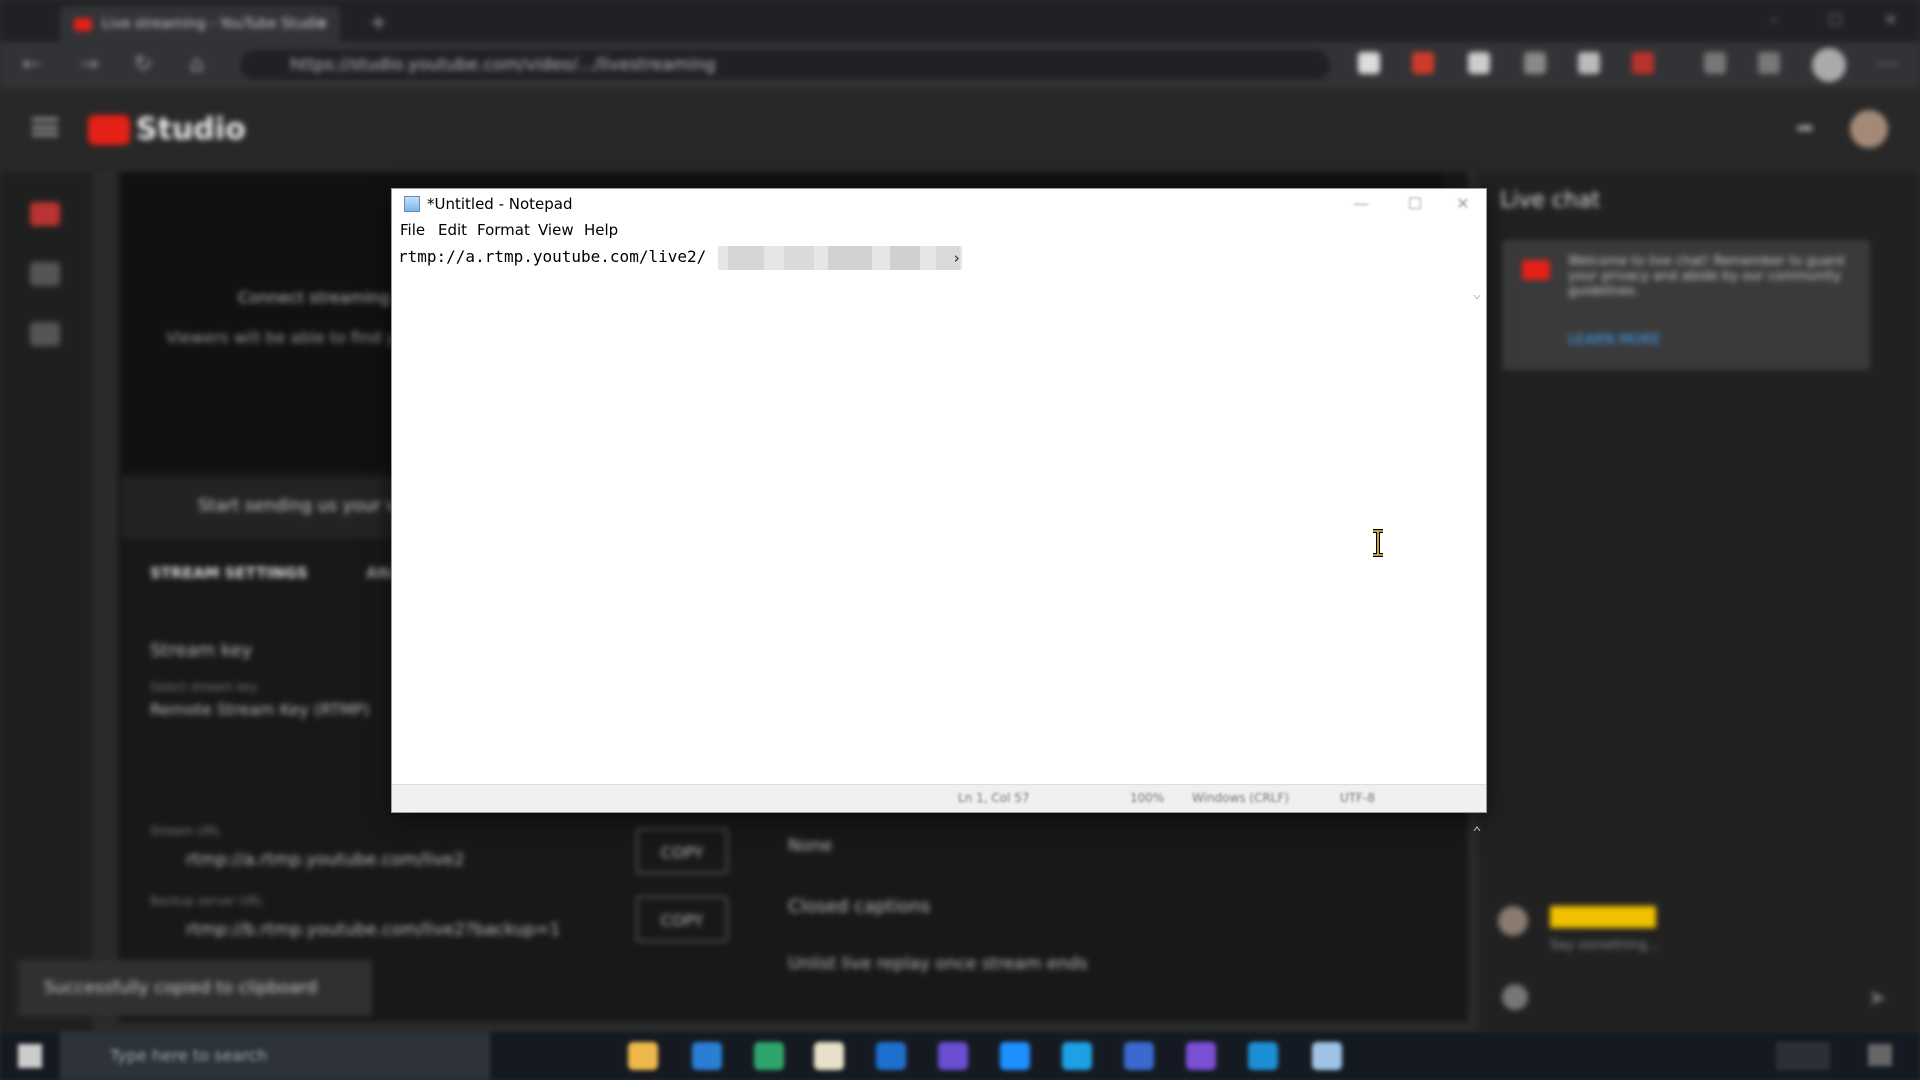 Image resolution: width=1920 pixels, height=1080 pixels. I want to click on clock, so click(1803, 1056).